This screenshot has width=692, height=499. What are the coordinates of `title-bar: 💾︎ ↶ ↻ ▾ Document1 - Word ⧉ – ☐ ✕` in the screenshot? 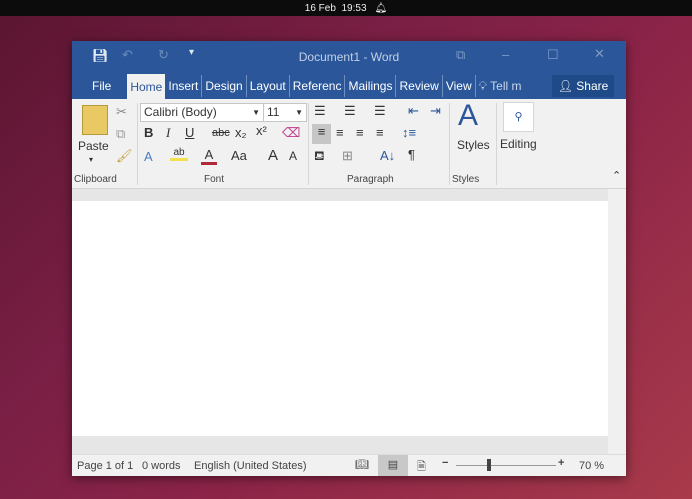 It's located at (349, 56).